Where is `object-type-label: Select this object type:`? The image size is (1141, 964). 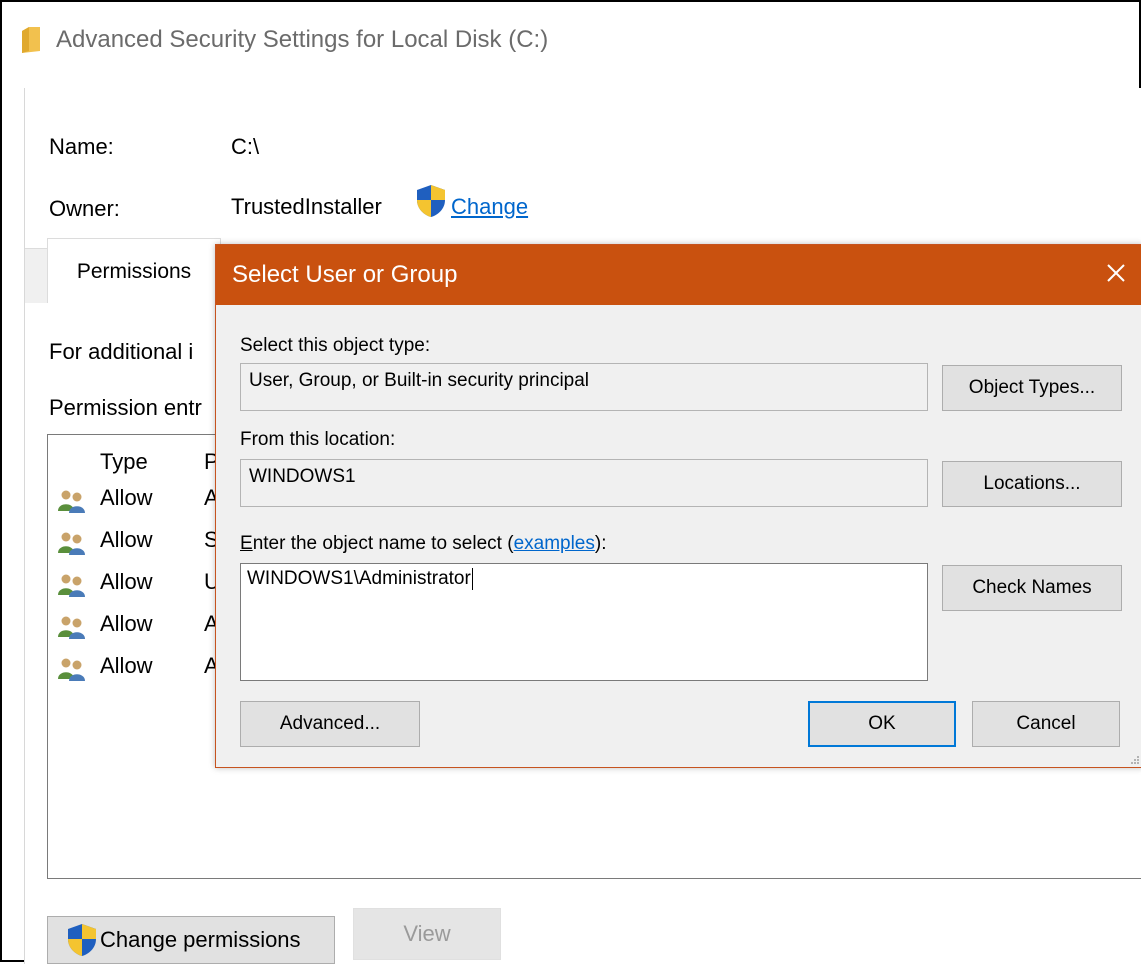
object-type-label: Select this object type: is located at coordinates (335, 345).